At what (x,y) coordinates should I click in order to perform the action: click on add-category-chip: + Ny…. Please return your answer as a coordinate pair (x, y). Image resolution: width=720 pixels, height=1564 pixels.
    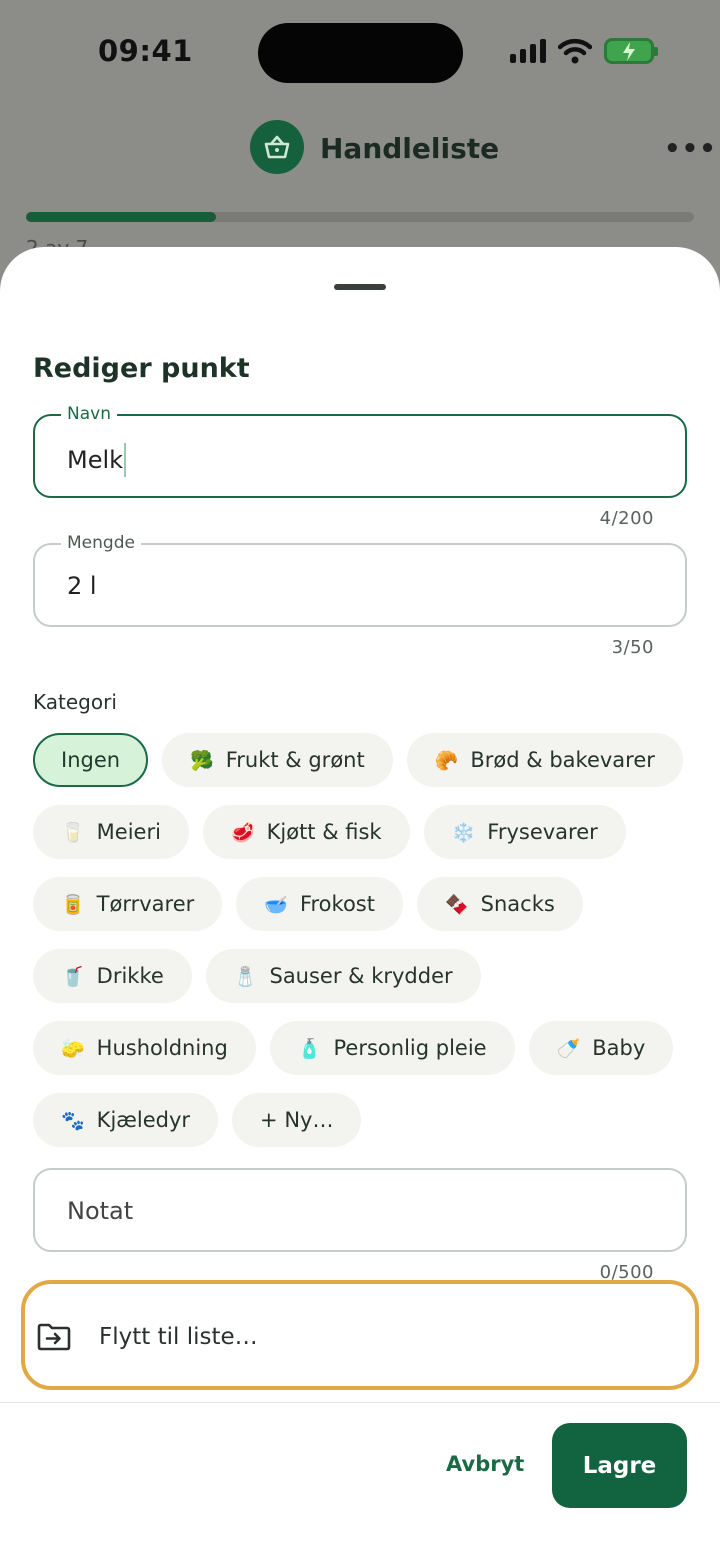
    Looking at the image, I should click on (297, 1120).